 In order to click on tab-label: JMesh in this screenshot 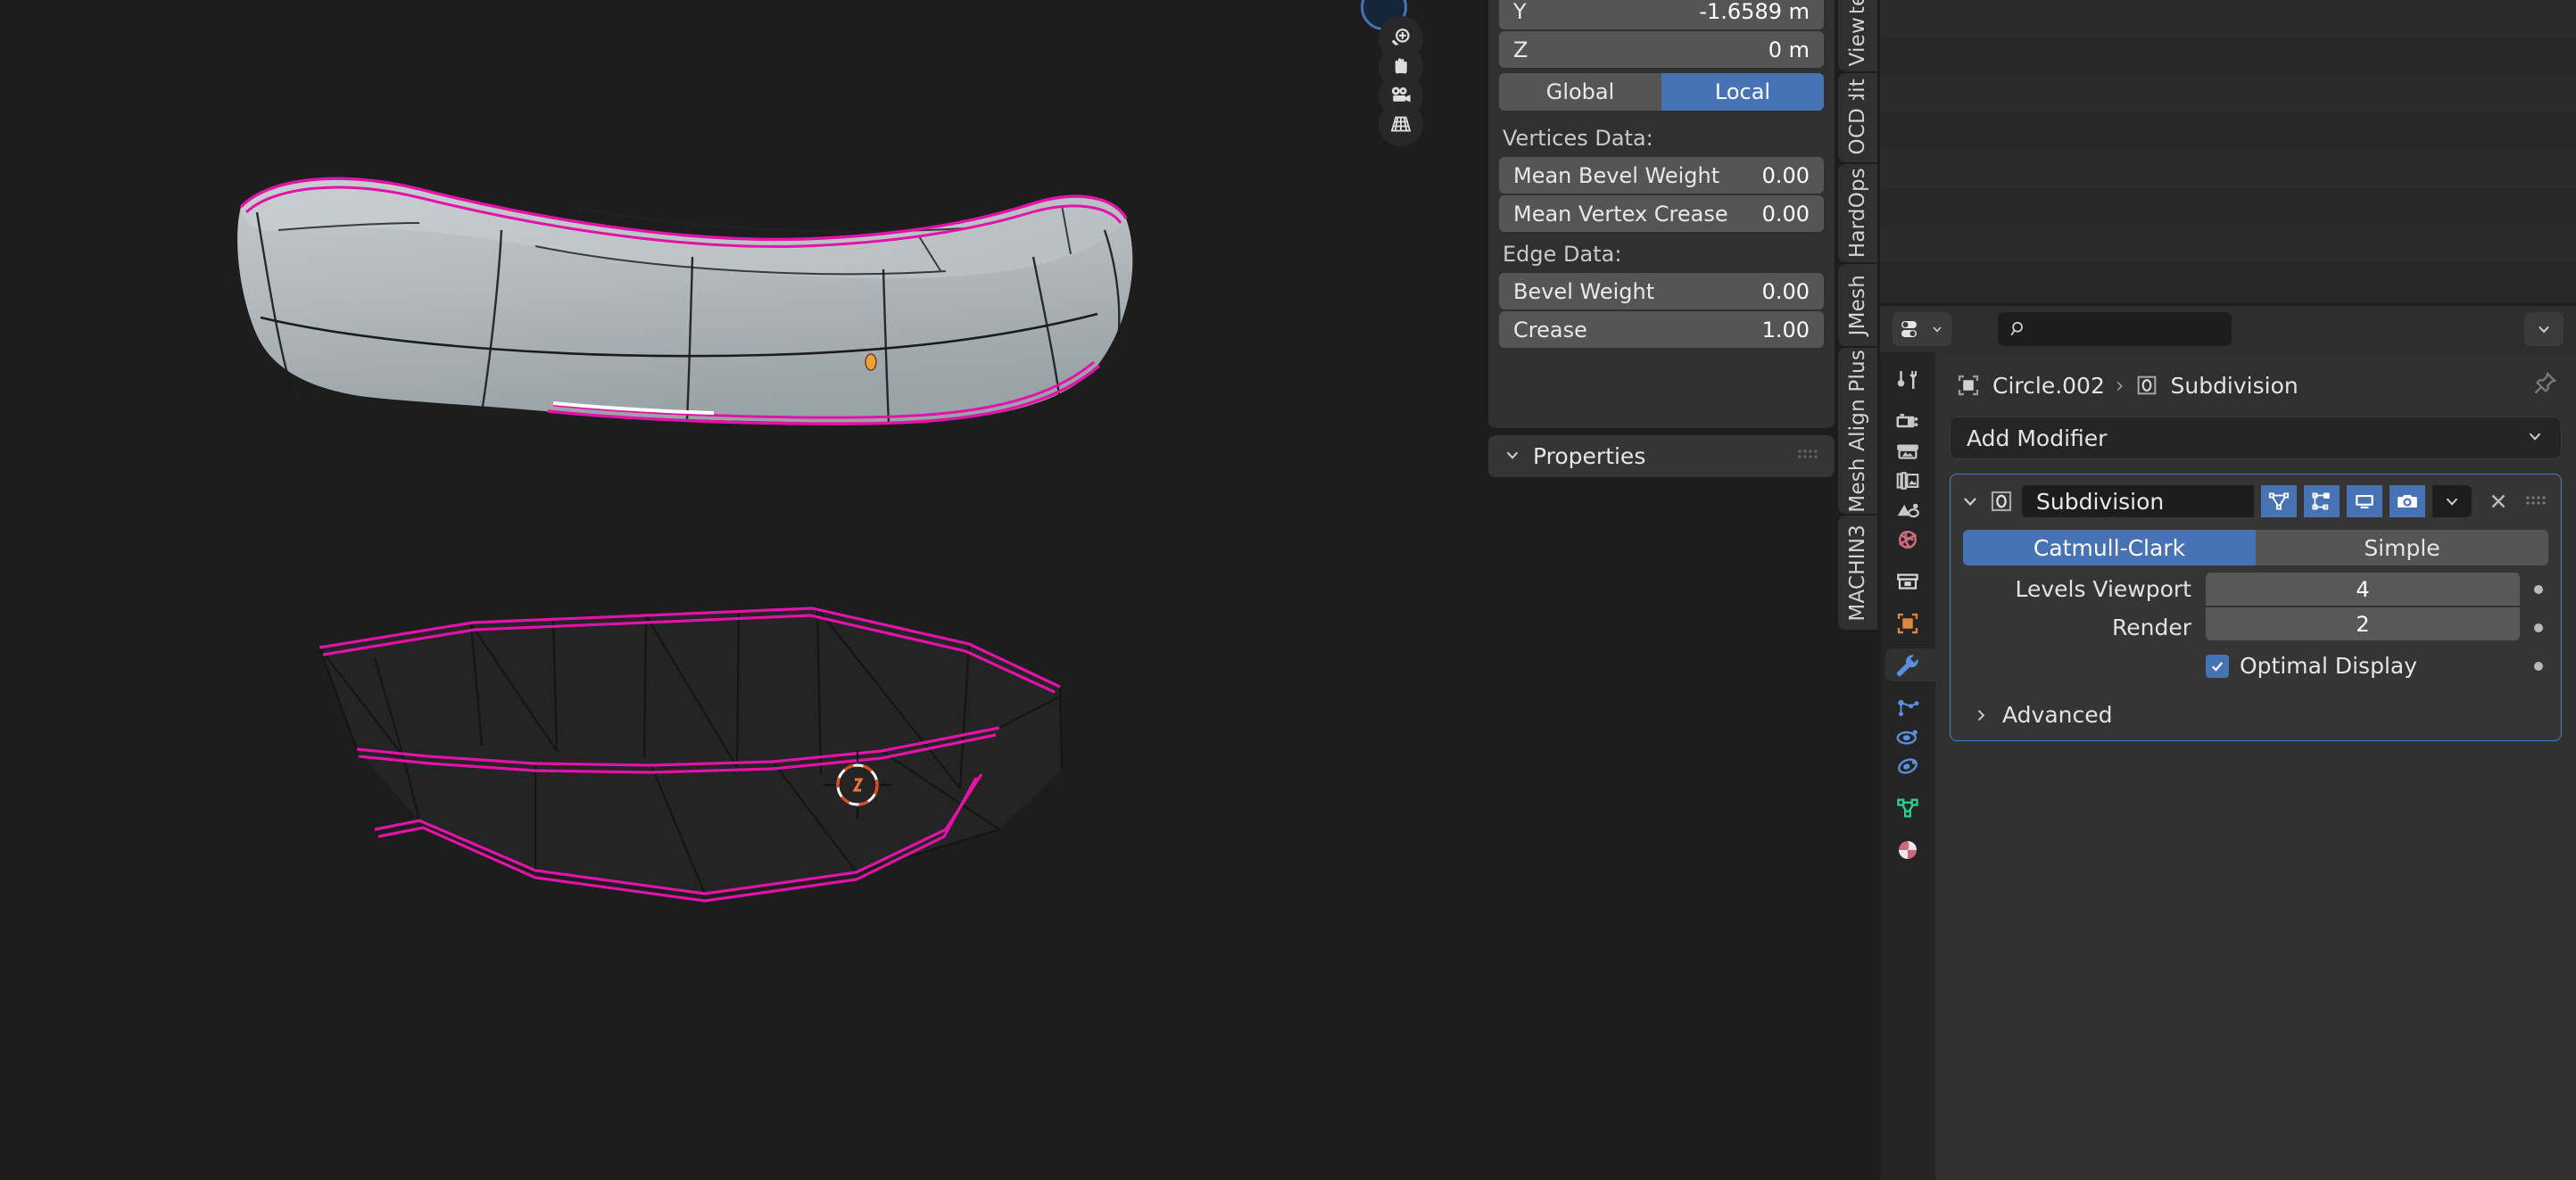, I will do `click(1857, 305)`.